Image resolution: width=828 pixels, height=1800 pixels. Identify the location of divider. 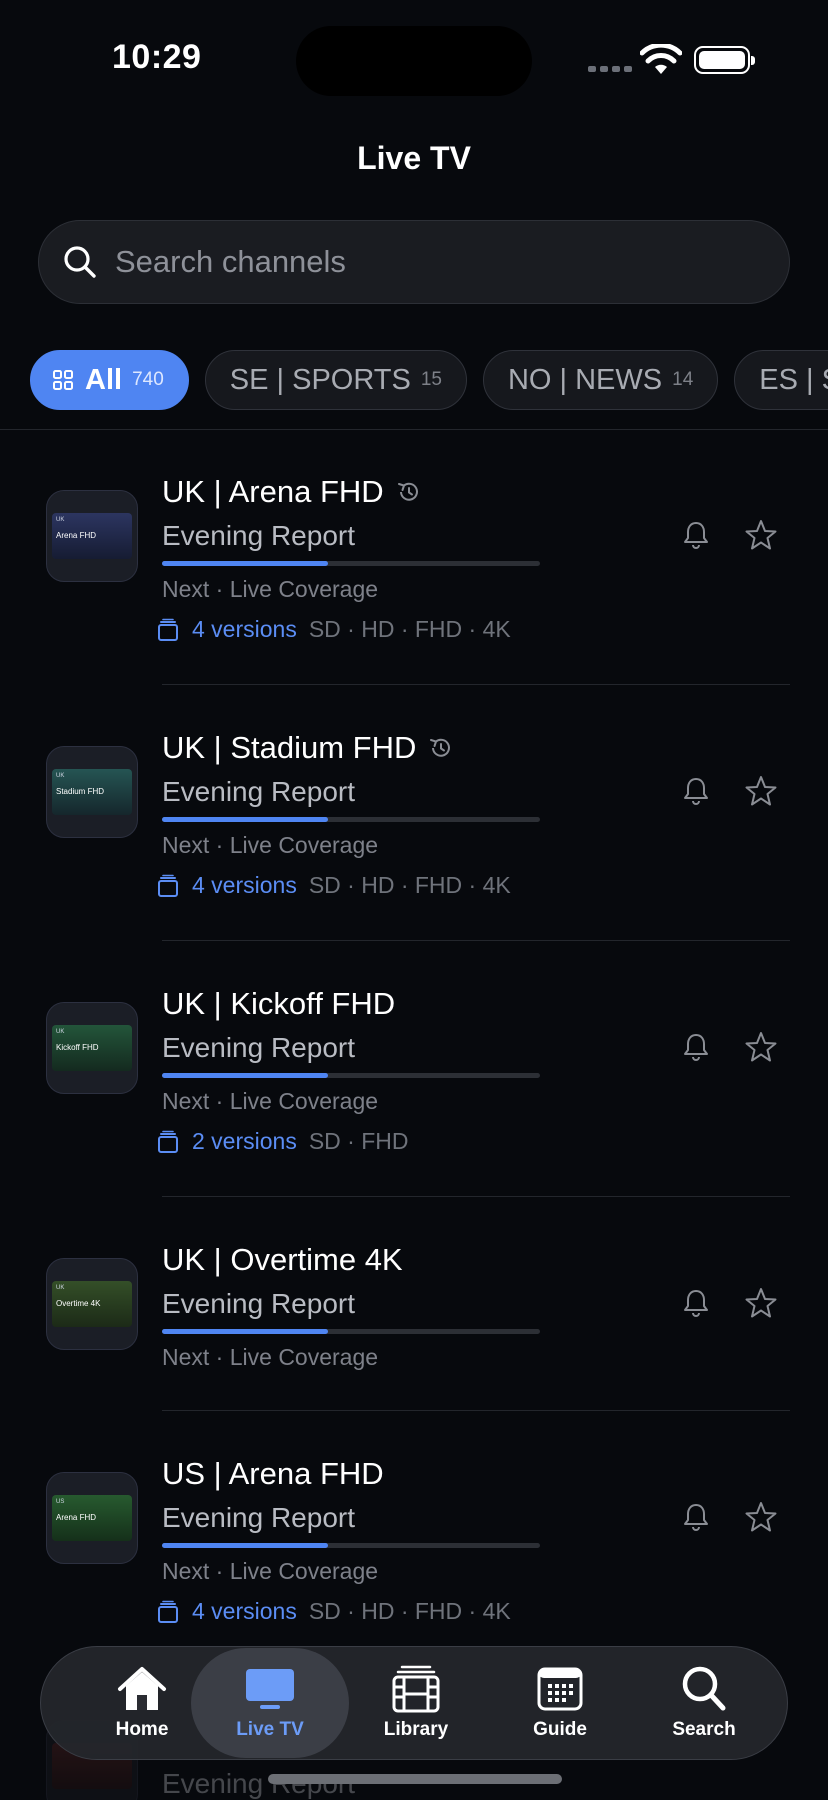
(414, 429).